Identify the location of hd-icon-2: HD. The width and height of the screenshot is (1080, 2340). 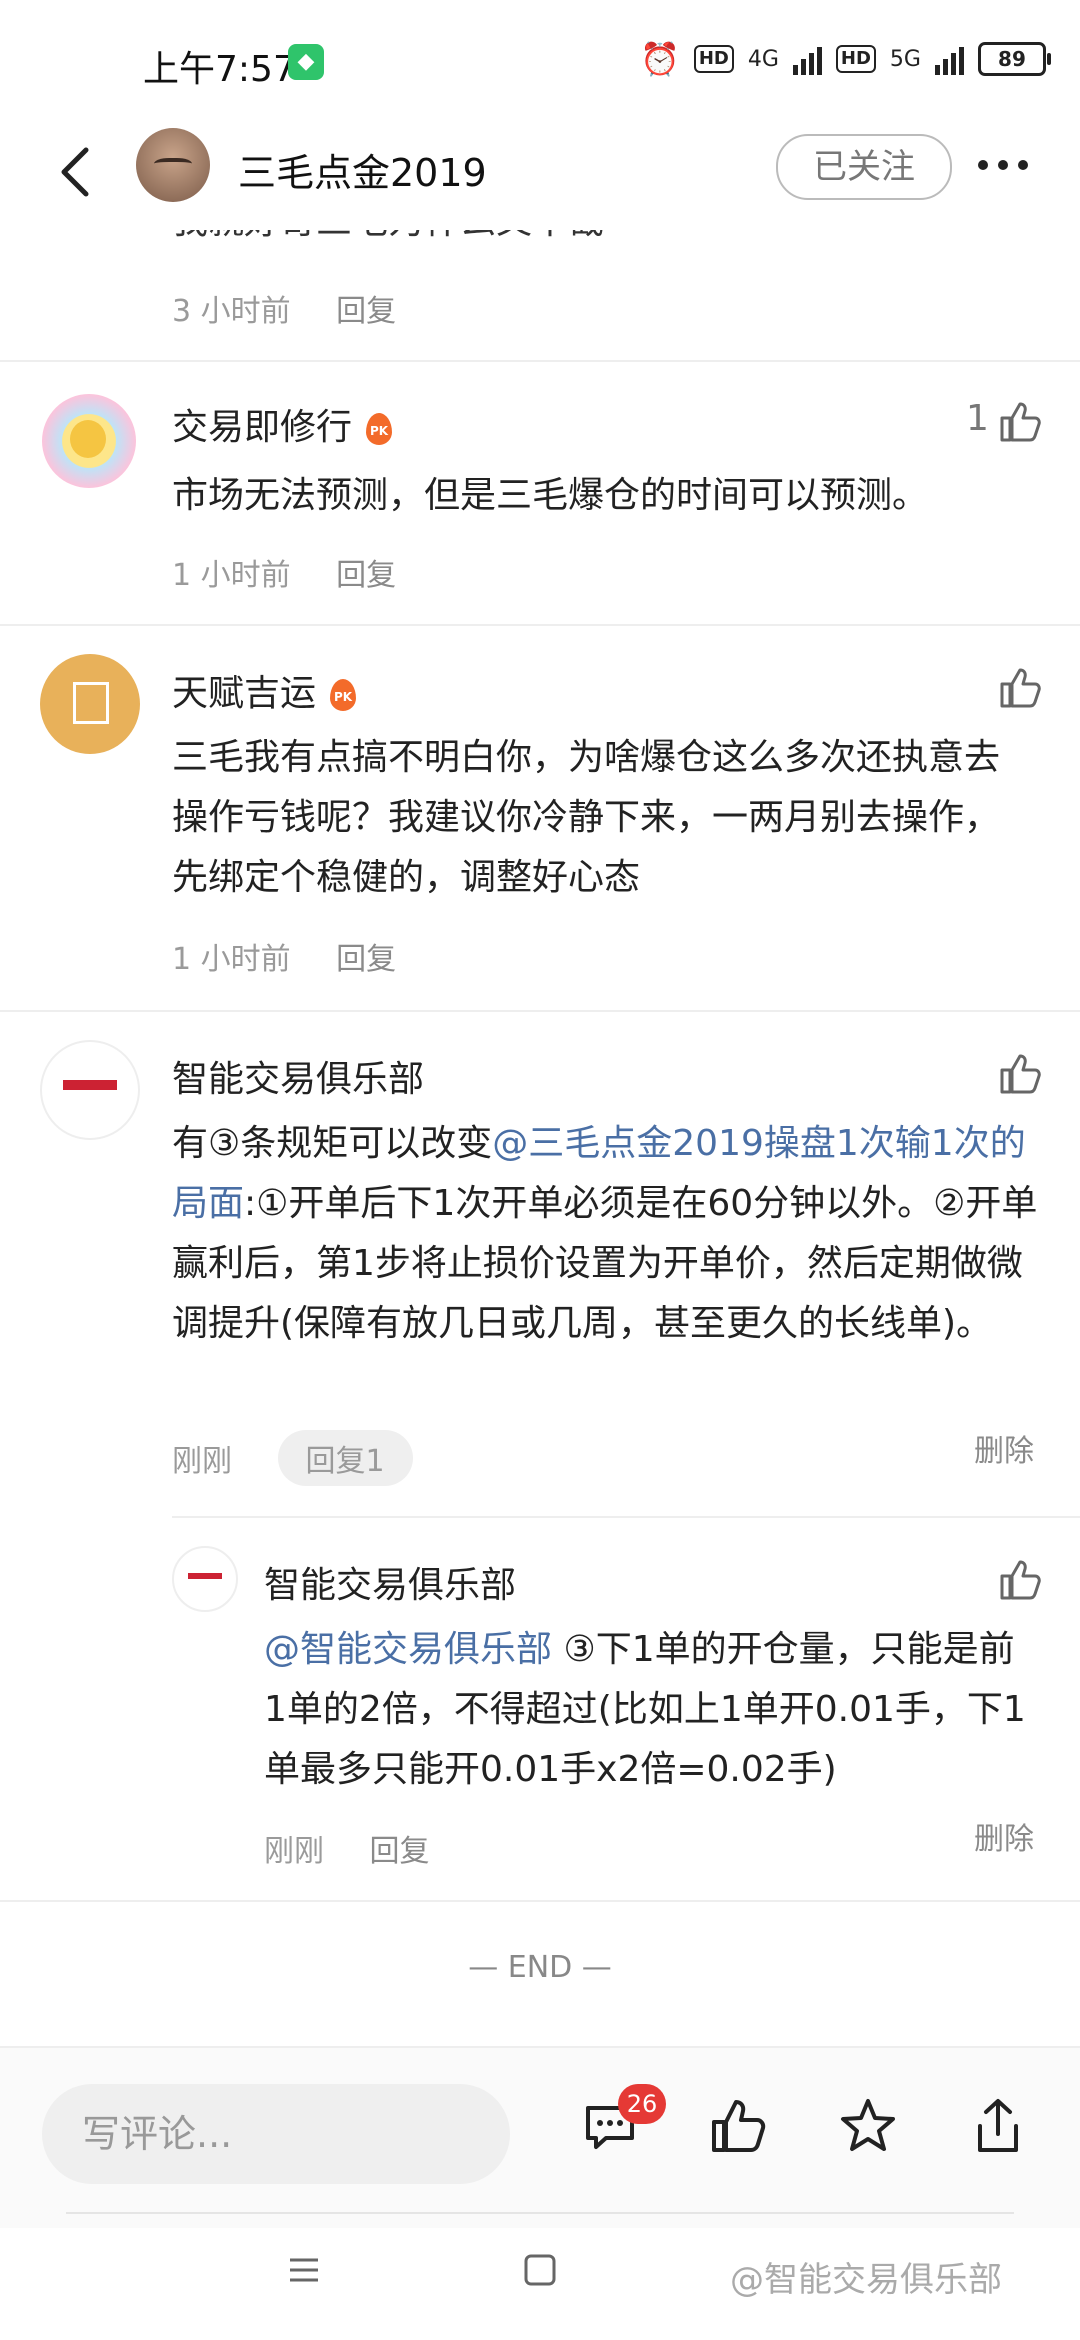
(855, 59).